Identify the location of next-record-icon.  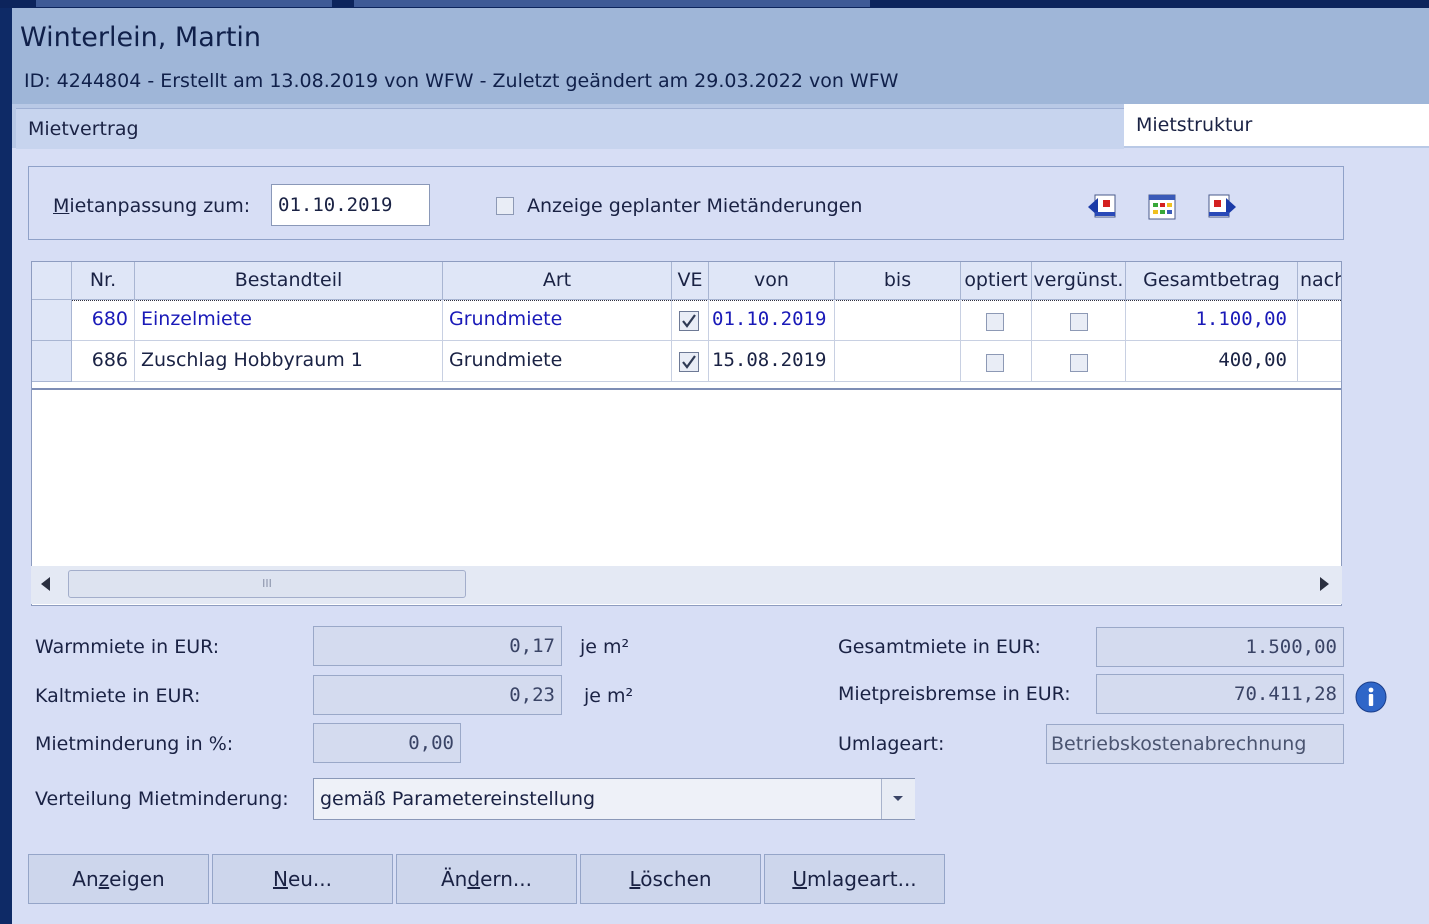
(1222, 207).